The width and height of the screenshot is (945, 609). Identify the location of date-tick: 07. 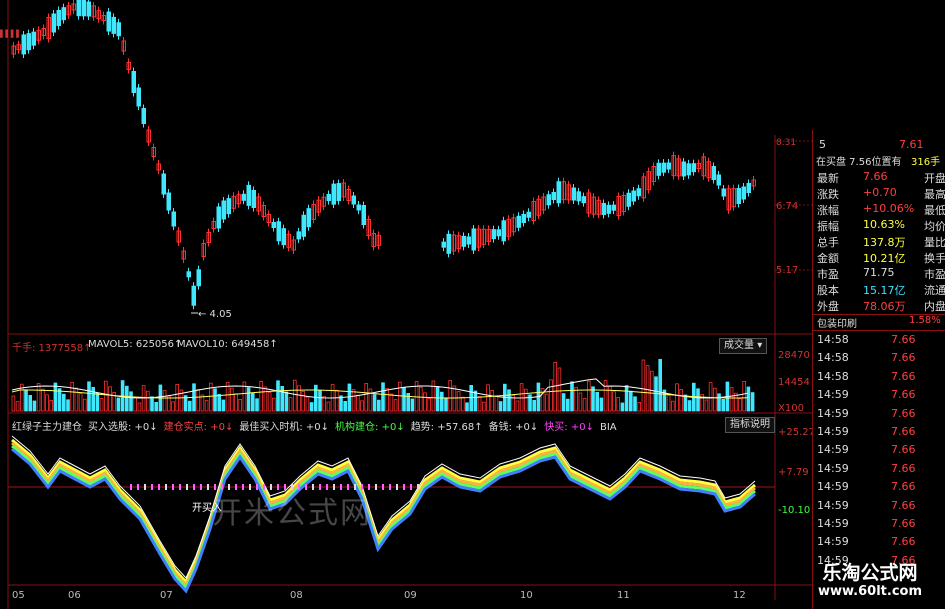
(166, 595).